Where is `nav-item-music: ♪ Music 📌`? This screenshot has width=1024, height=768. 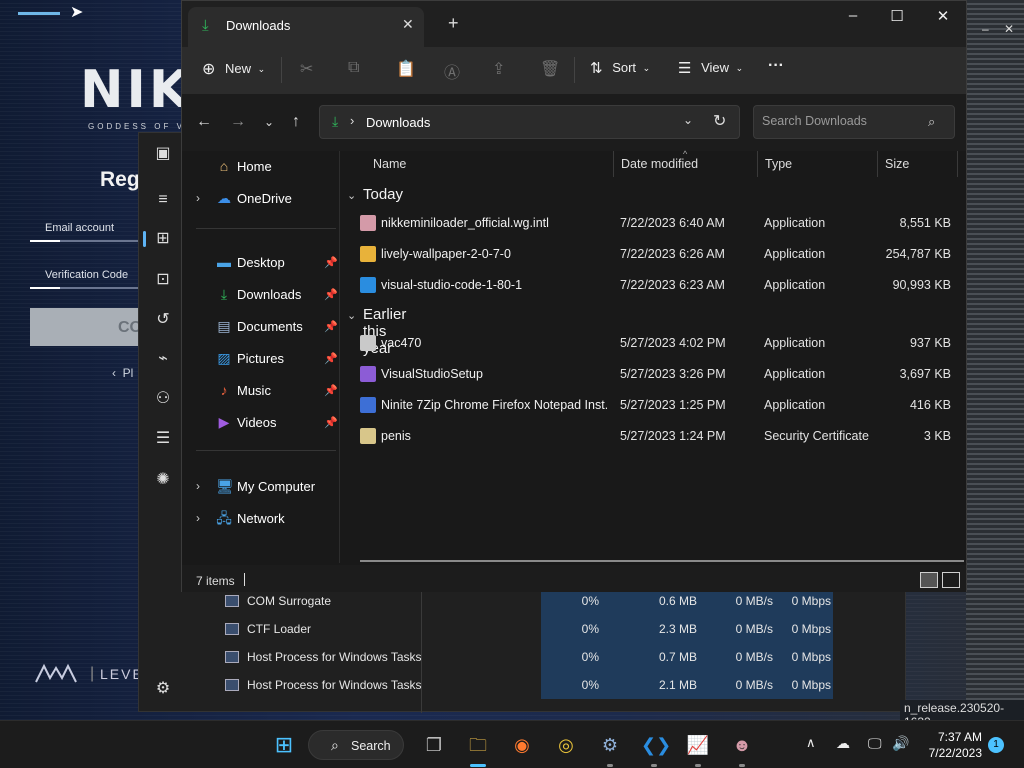
nav-item-music: ♪ Music 📌 is located at coordinates (261, 391).